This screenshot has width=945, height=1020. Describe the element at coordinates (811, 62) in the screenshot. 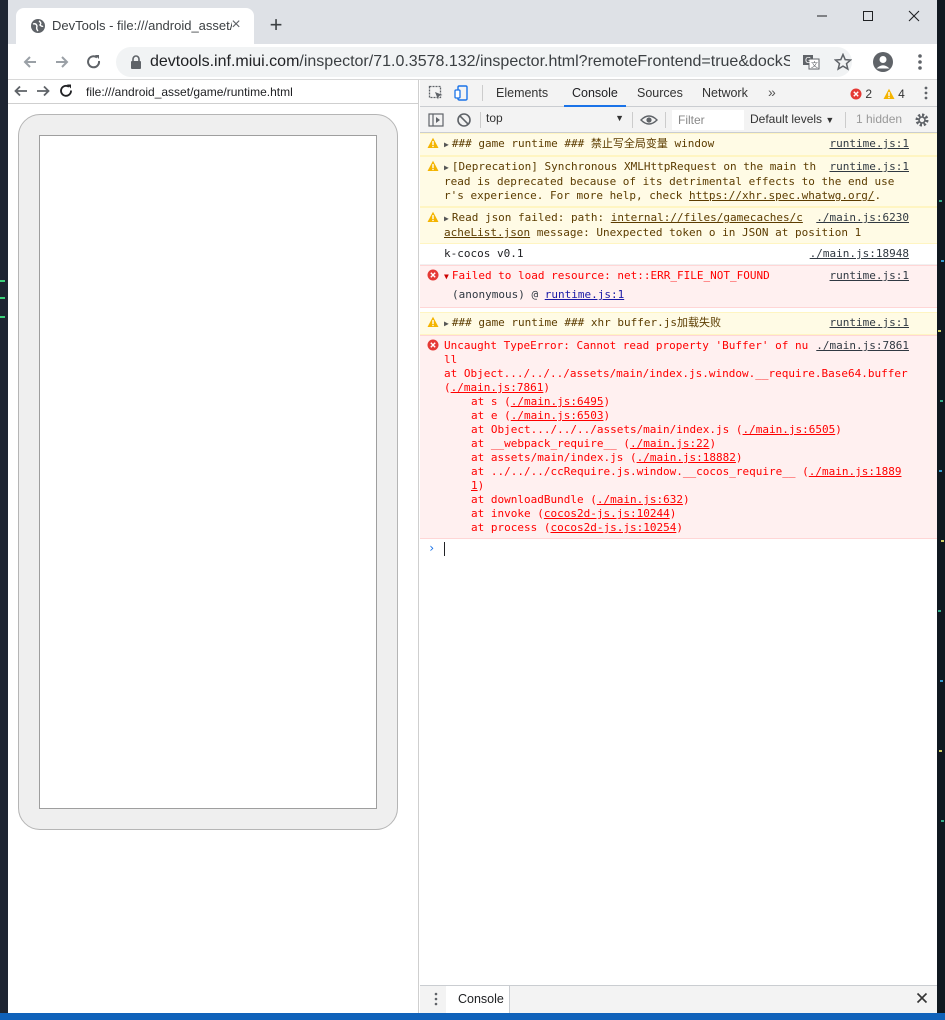

I see `translate-icon: G文` at that location.